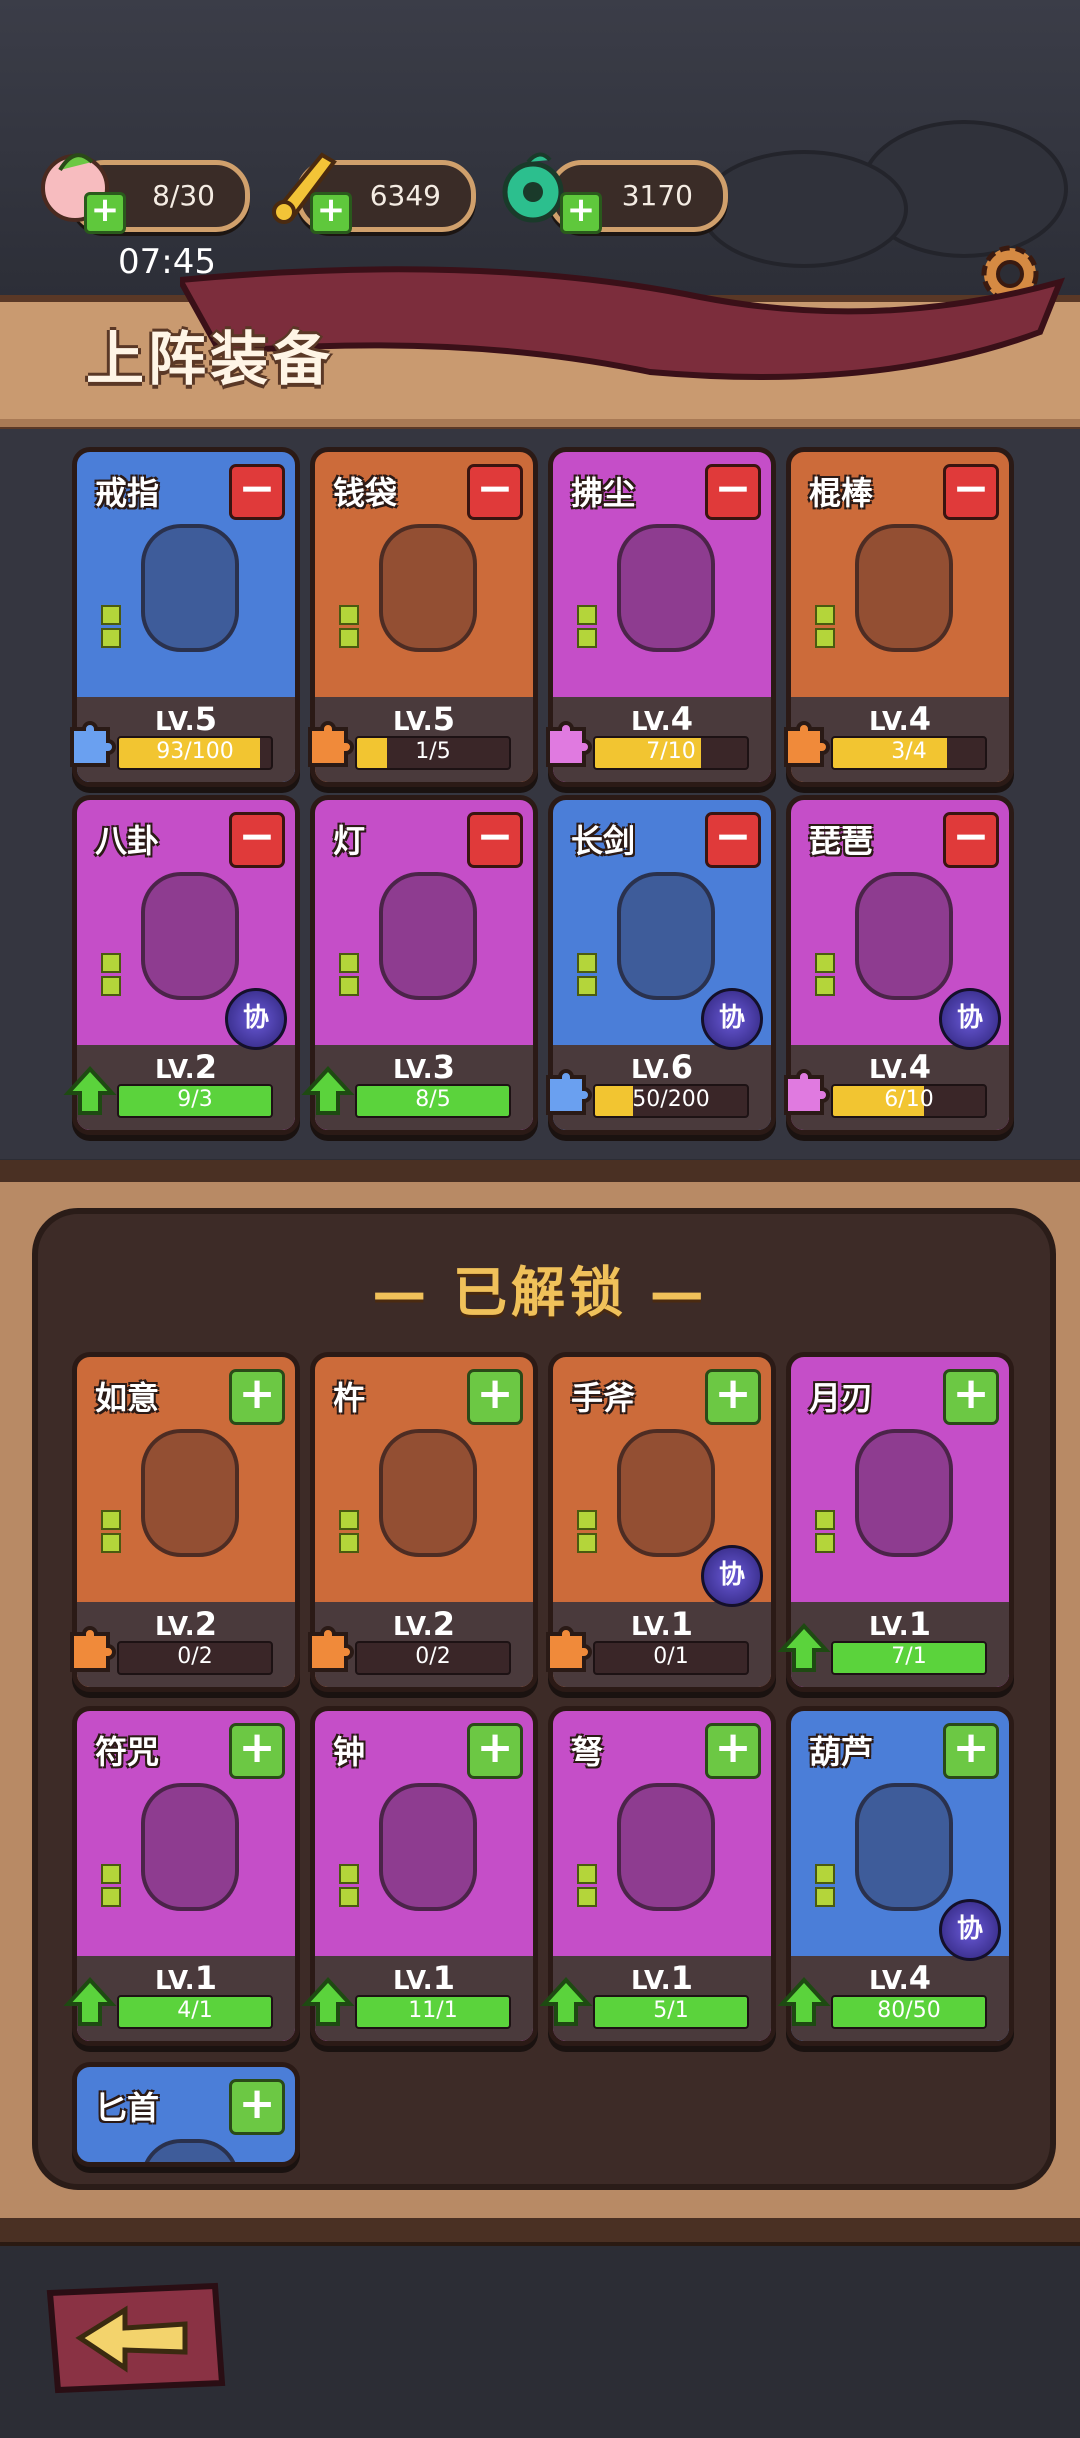  I want to click on level-value: 1, so click(919, 1624).